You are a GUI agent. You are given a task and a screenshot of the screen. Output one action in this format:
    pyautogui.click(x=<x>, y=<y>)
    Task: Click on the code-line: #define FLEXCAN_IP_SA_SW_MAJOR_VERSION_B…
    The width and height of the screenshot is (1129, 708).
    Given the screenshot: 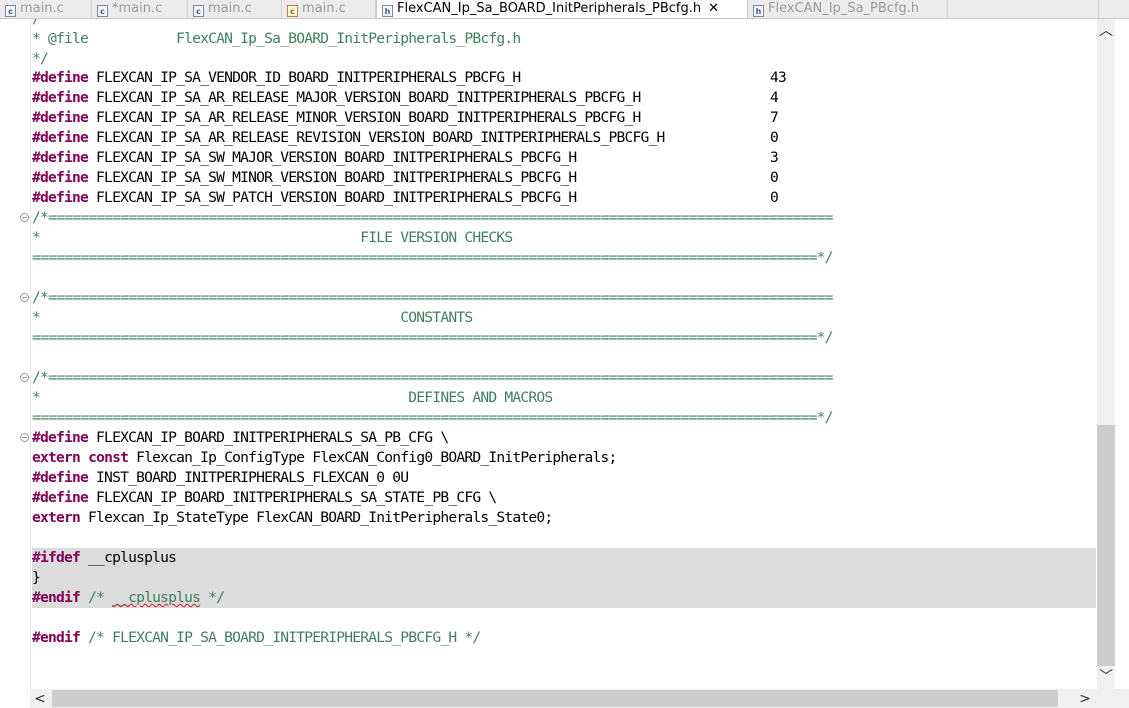 What is the action you would take?
    pyautogui.click(x=304, y=158)
    